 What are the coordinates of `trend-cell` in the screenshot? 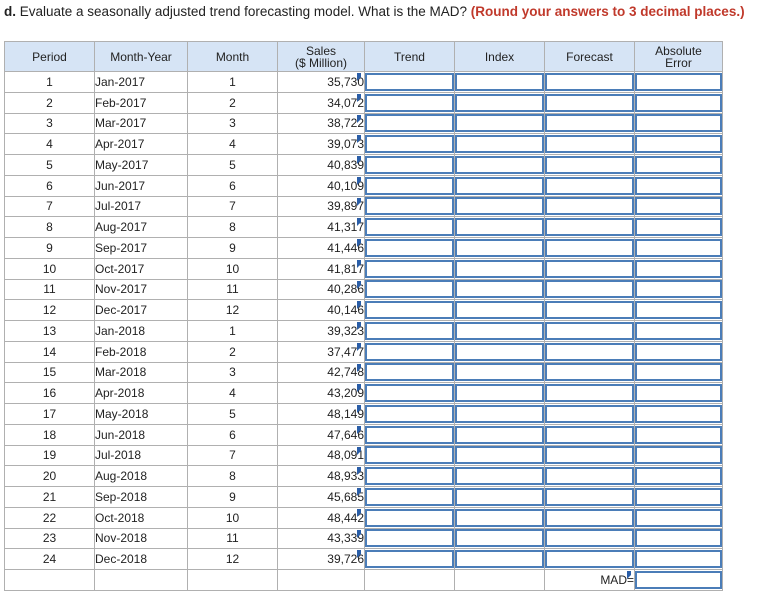 It's located at (409, 497).